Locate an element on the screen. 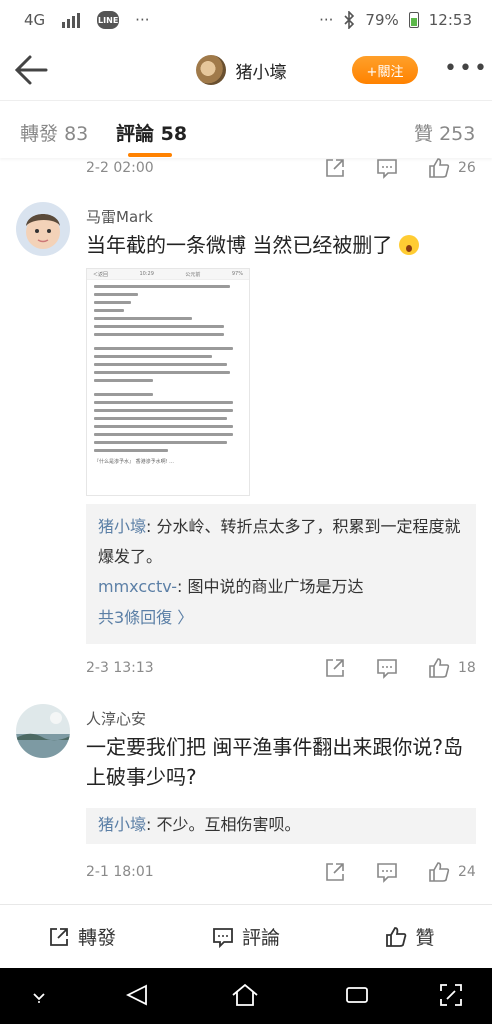 Image resolution: width=492 pixels, height=1024 pixels. home-icon is located at coordinates (245, 995).